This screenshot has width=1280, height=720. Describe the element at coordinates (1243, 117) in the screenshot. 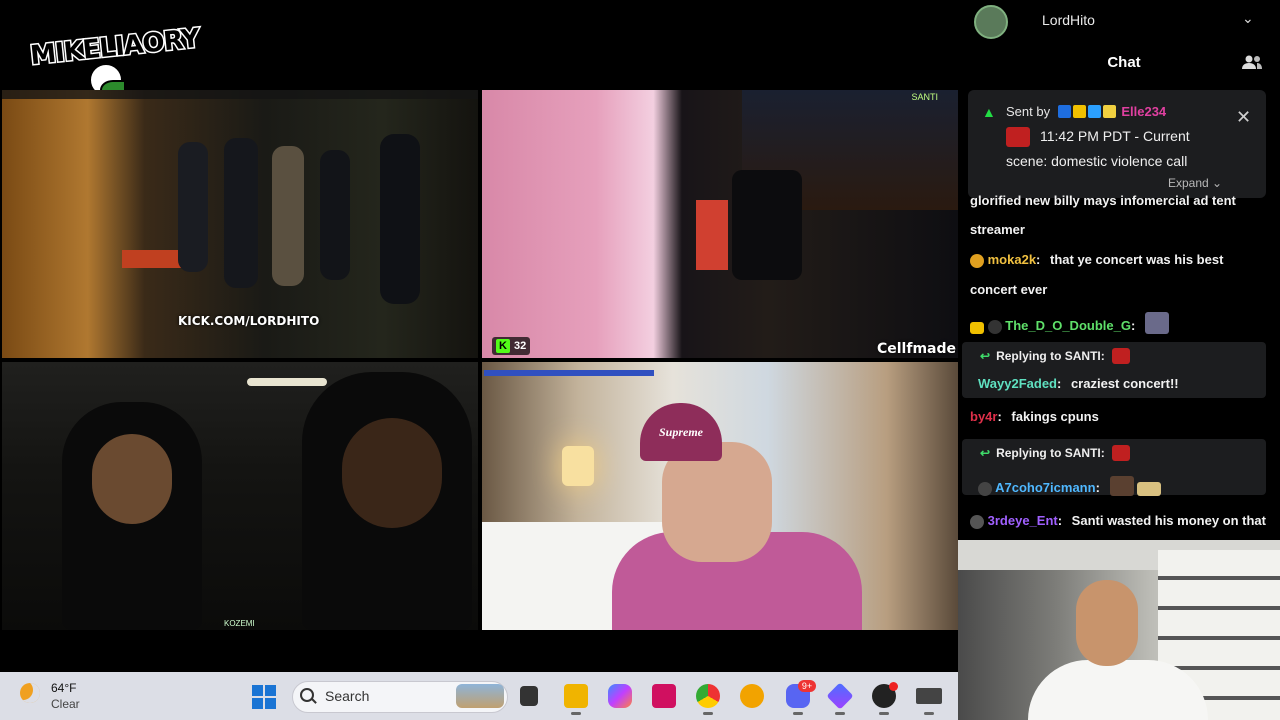

I see `close-icon: ✕` at that location.